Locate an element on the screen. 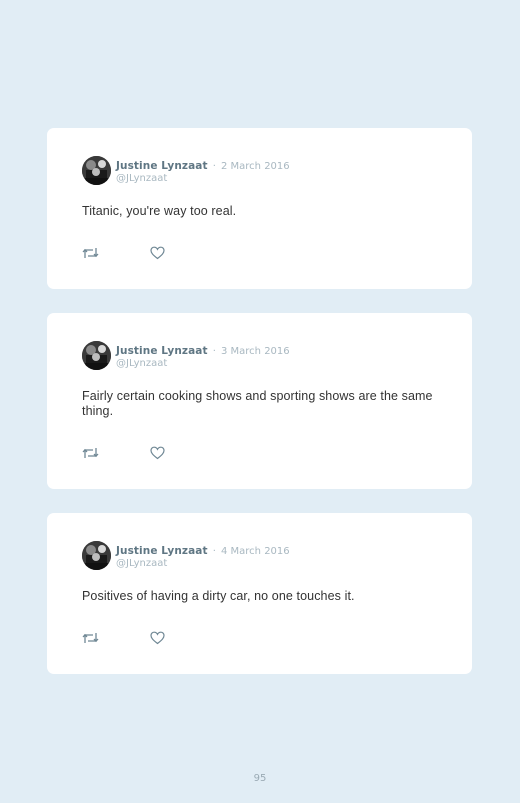 The image size is (520, 803). page-number: 95 is located at coordinates (260, 778).